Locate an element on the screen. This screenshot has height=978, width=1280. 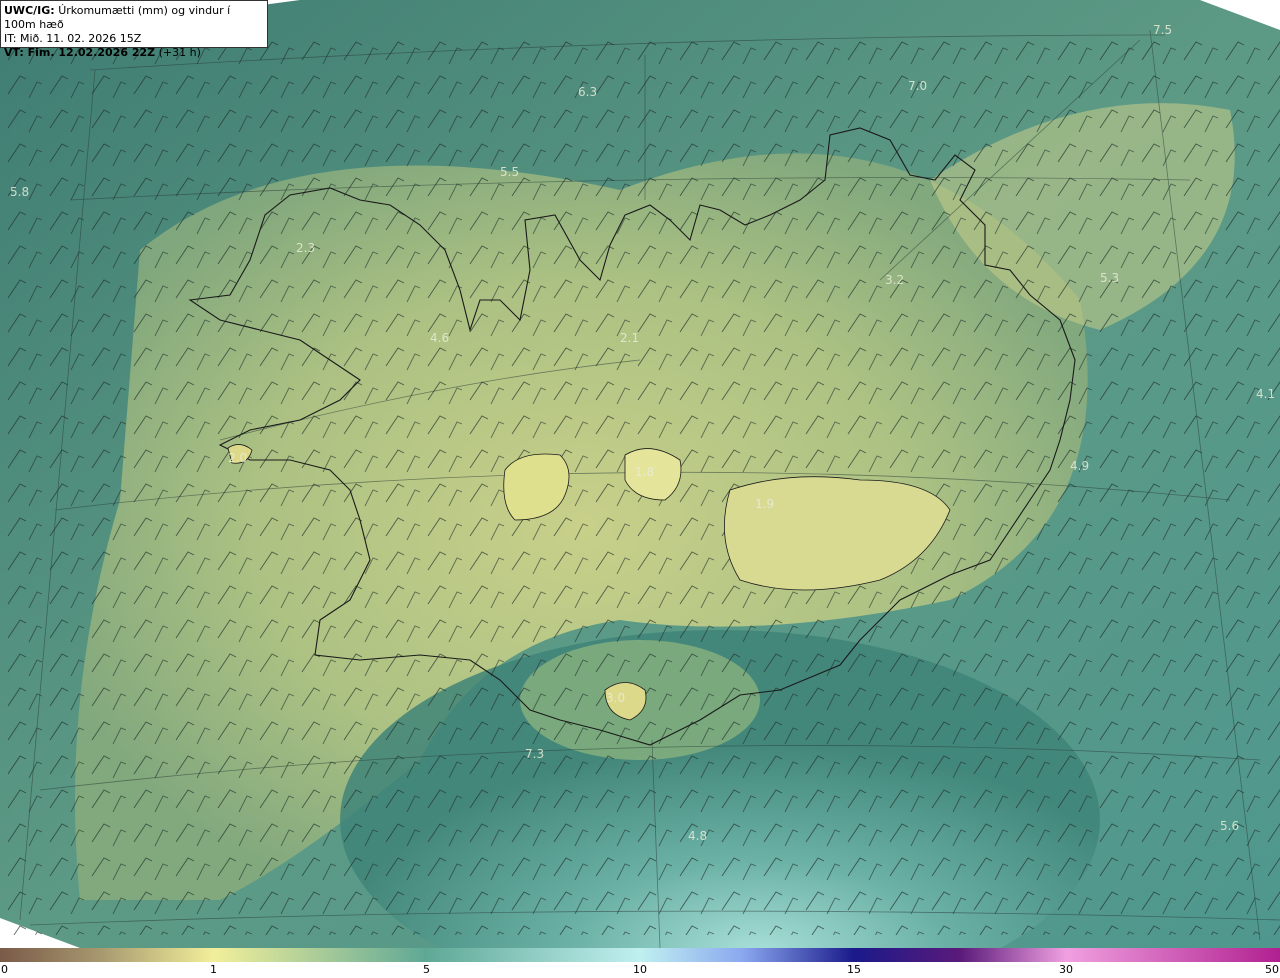
product-code: UWC/IG: is located at coordinates (29, 10).